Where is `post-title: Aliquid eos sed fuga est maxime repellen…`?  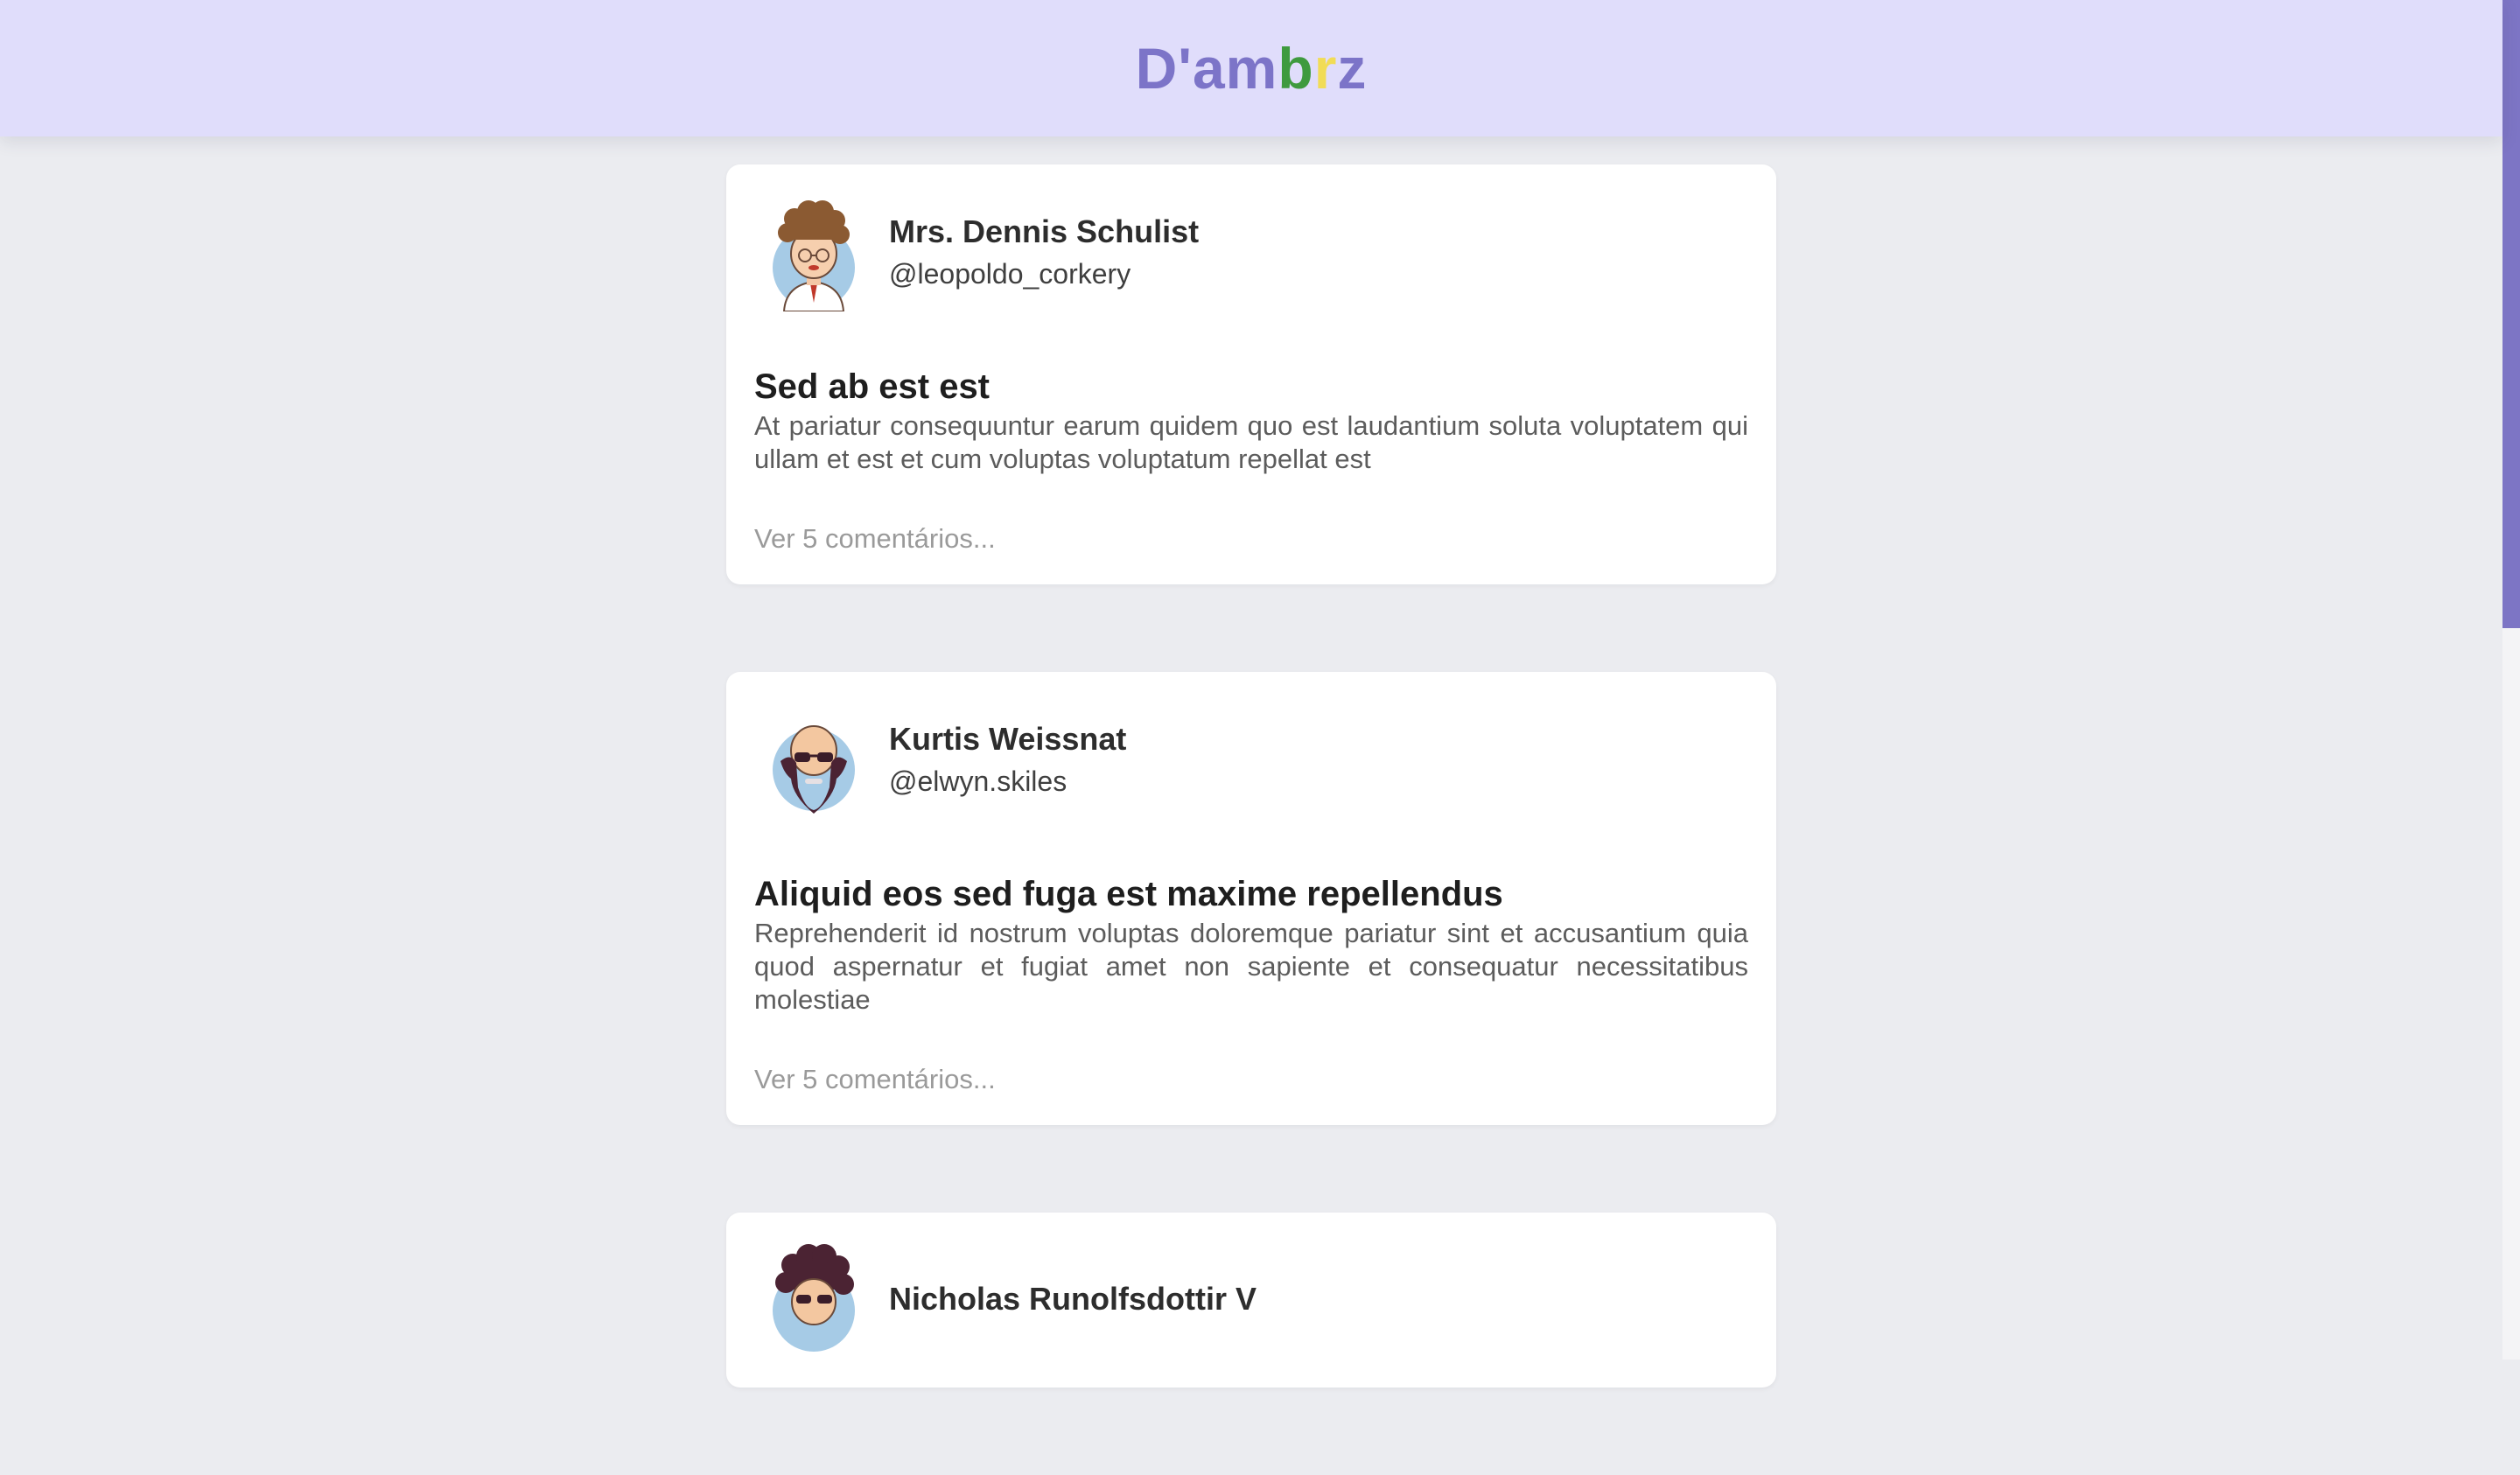
post-title: Aliquid eos sed fuga est maxime repellen… is located at coordinates (1128, 894).